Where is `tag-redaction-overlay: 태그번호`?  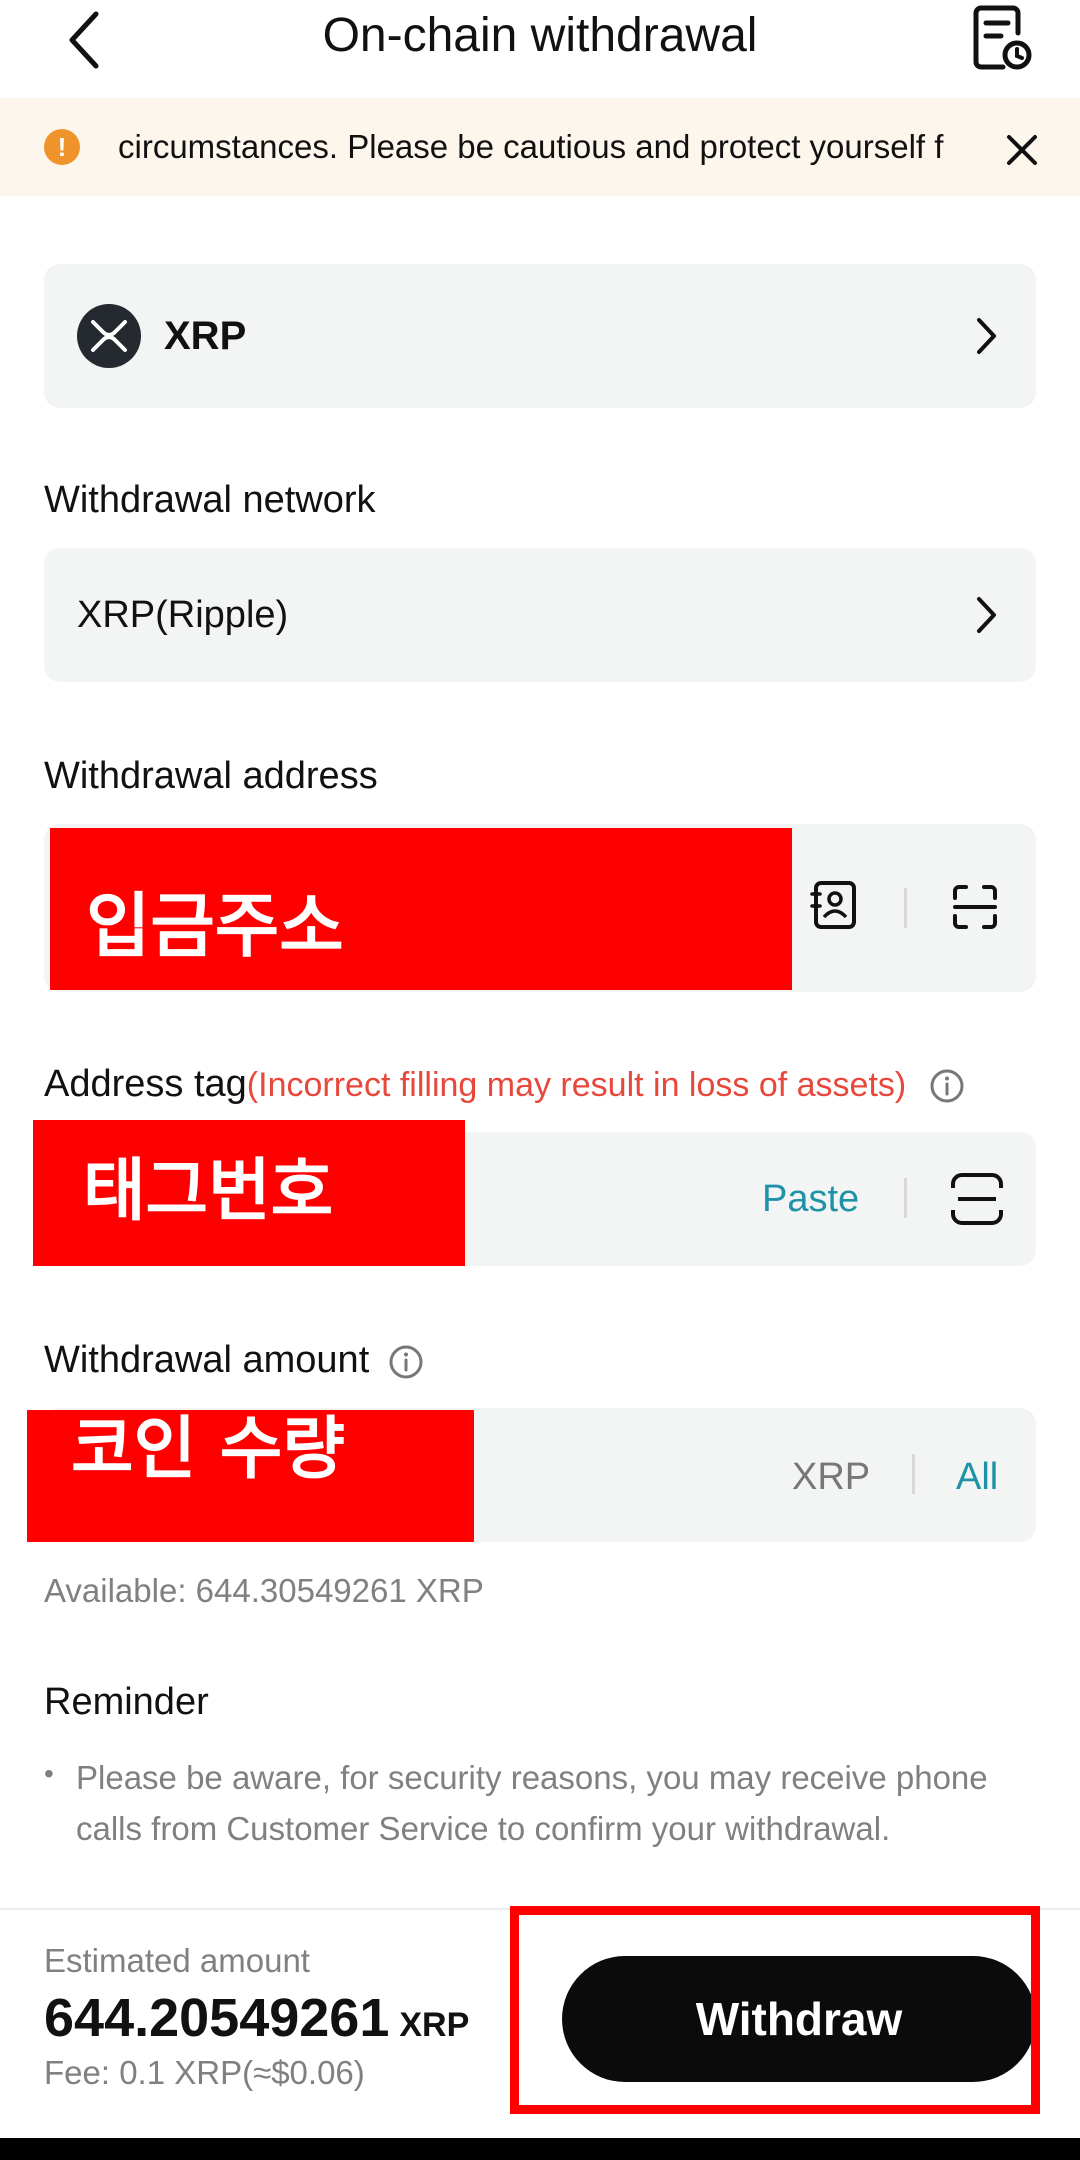 tag-redaction-overlay: 태그번호 is located at coordinates (249, 1193).